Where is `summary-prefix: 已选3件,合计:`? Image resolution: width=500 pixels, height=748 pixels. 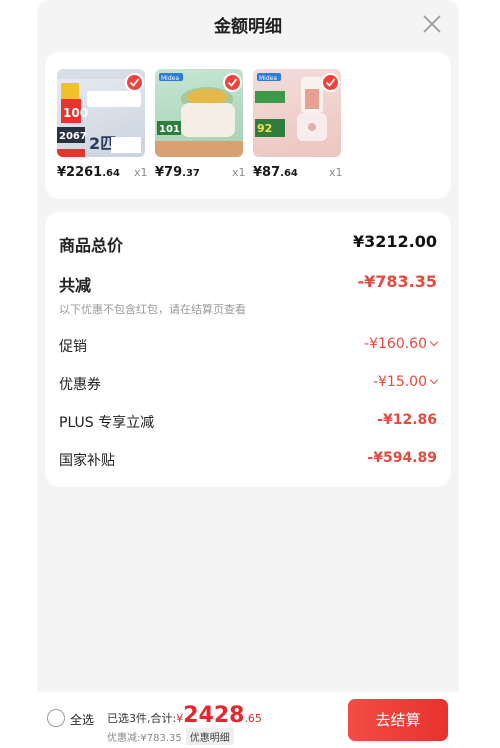 summary-prefix: 已选3件,合计: is located at coordinates (142, 718).